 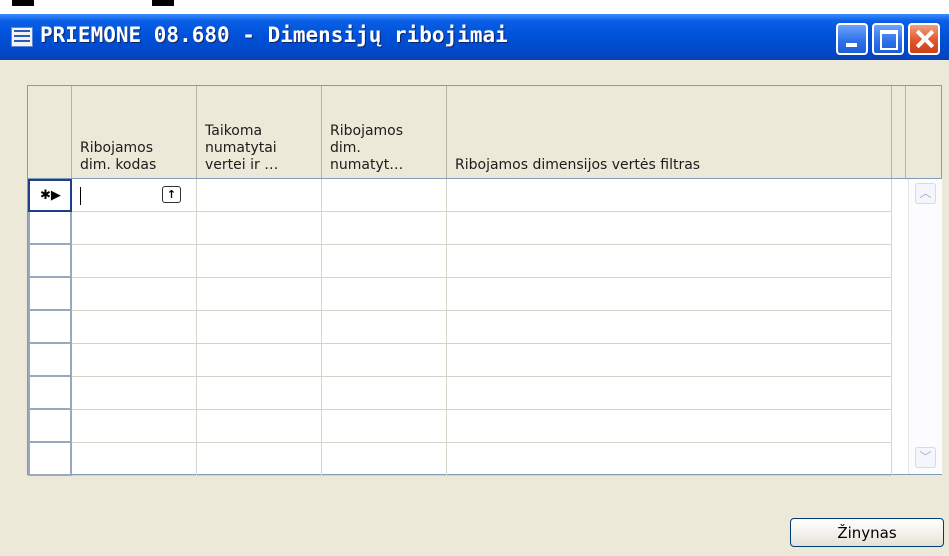 I want to click on text-cursor, so click(x=80, y=196).